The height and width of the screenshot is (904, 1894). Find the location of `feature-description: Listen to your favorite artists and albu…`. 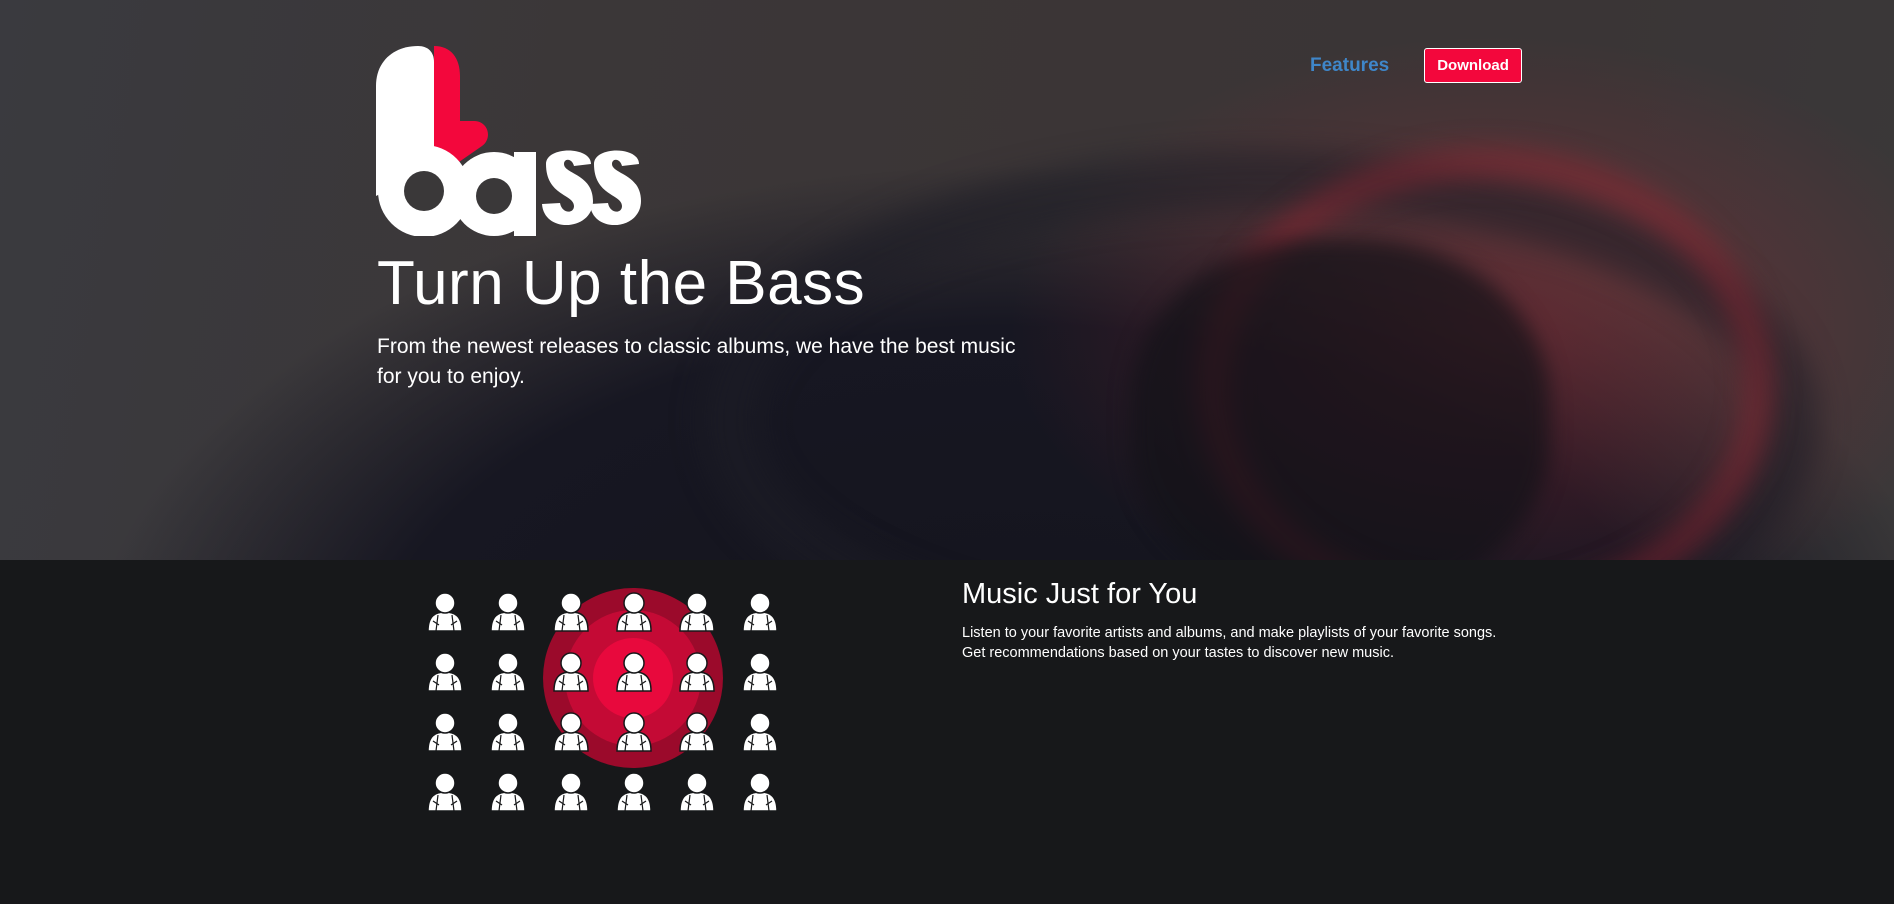

feature-description: Listen to your favorite artists and albu… is located at coordinates (1229, 643).